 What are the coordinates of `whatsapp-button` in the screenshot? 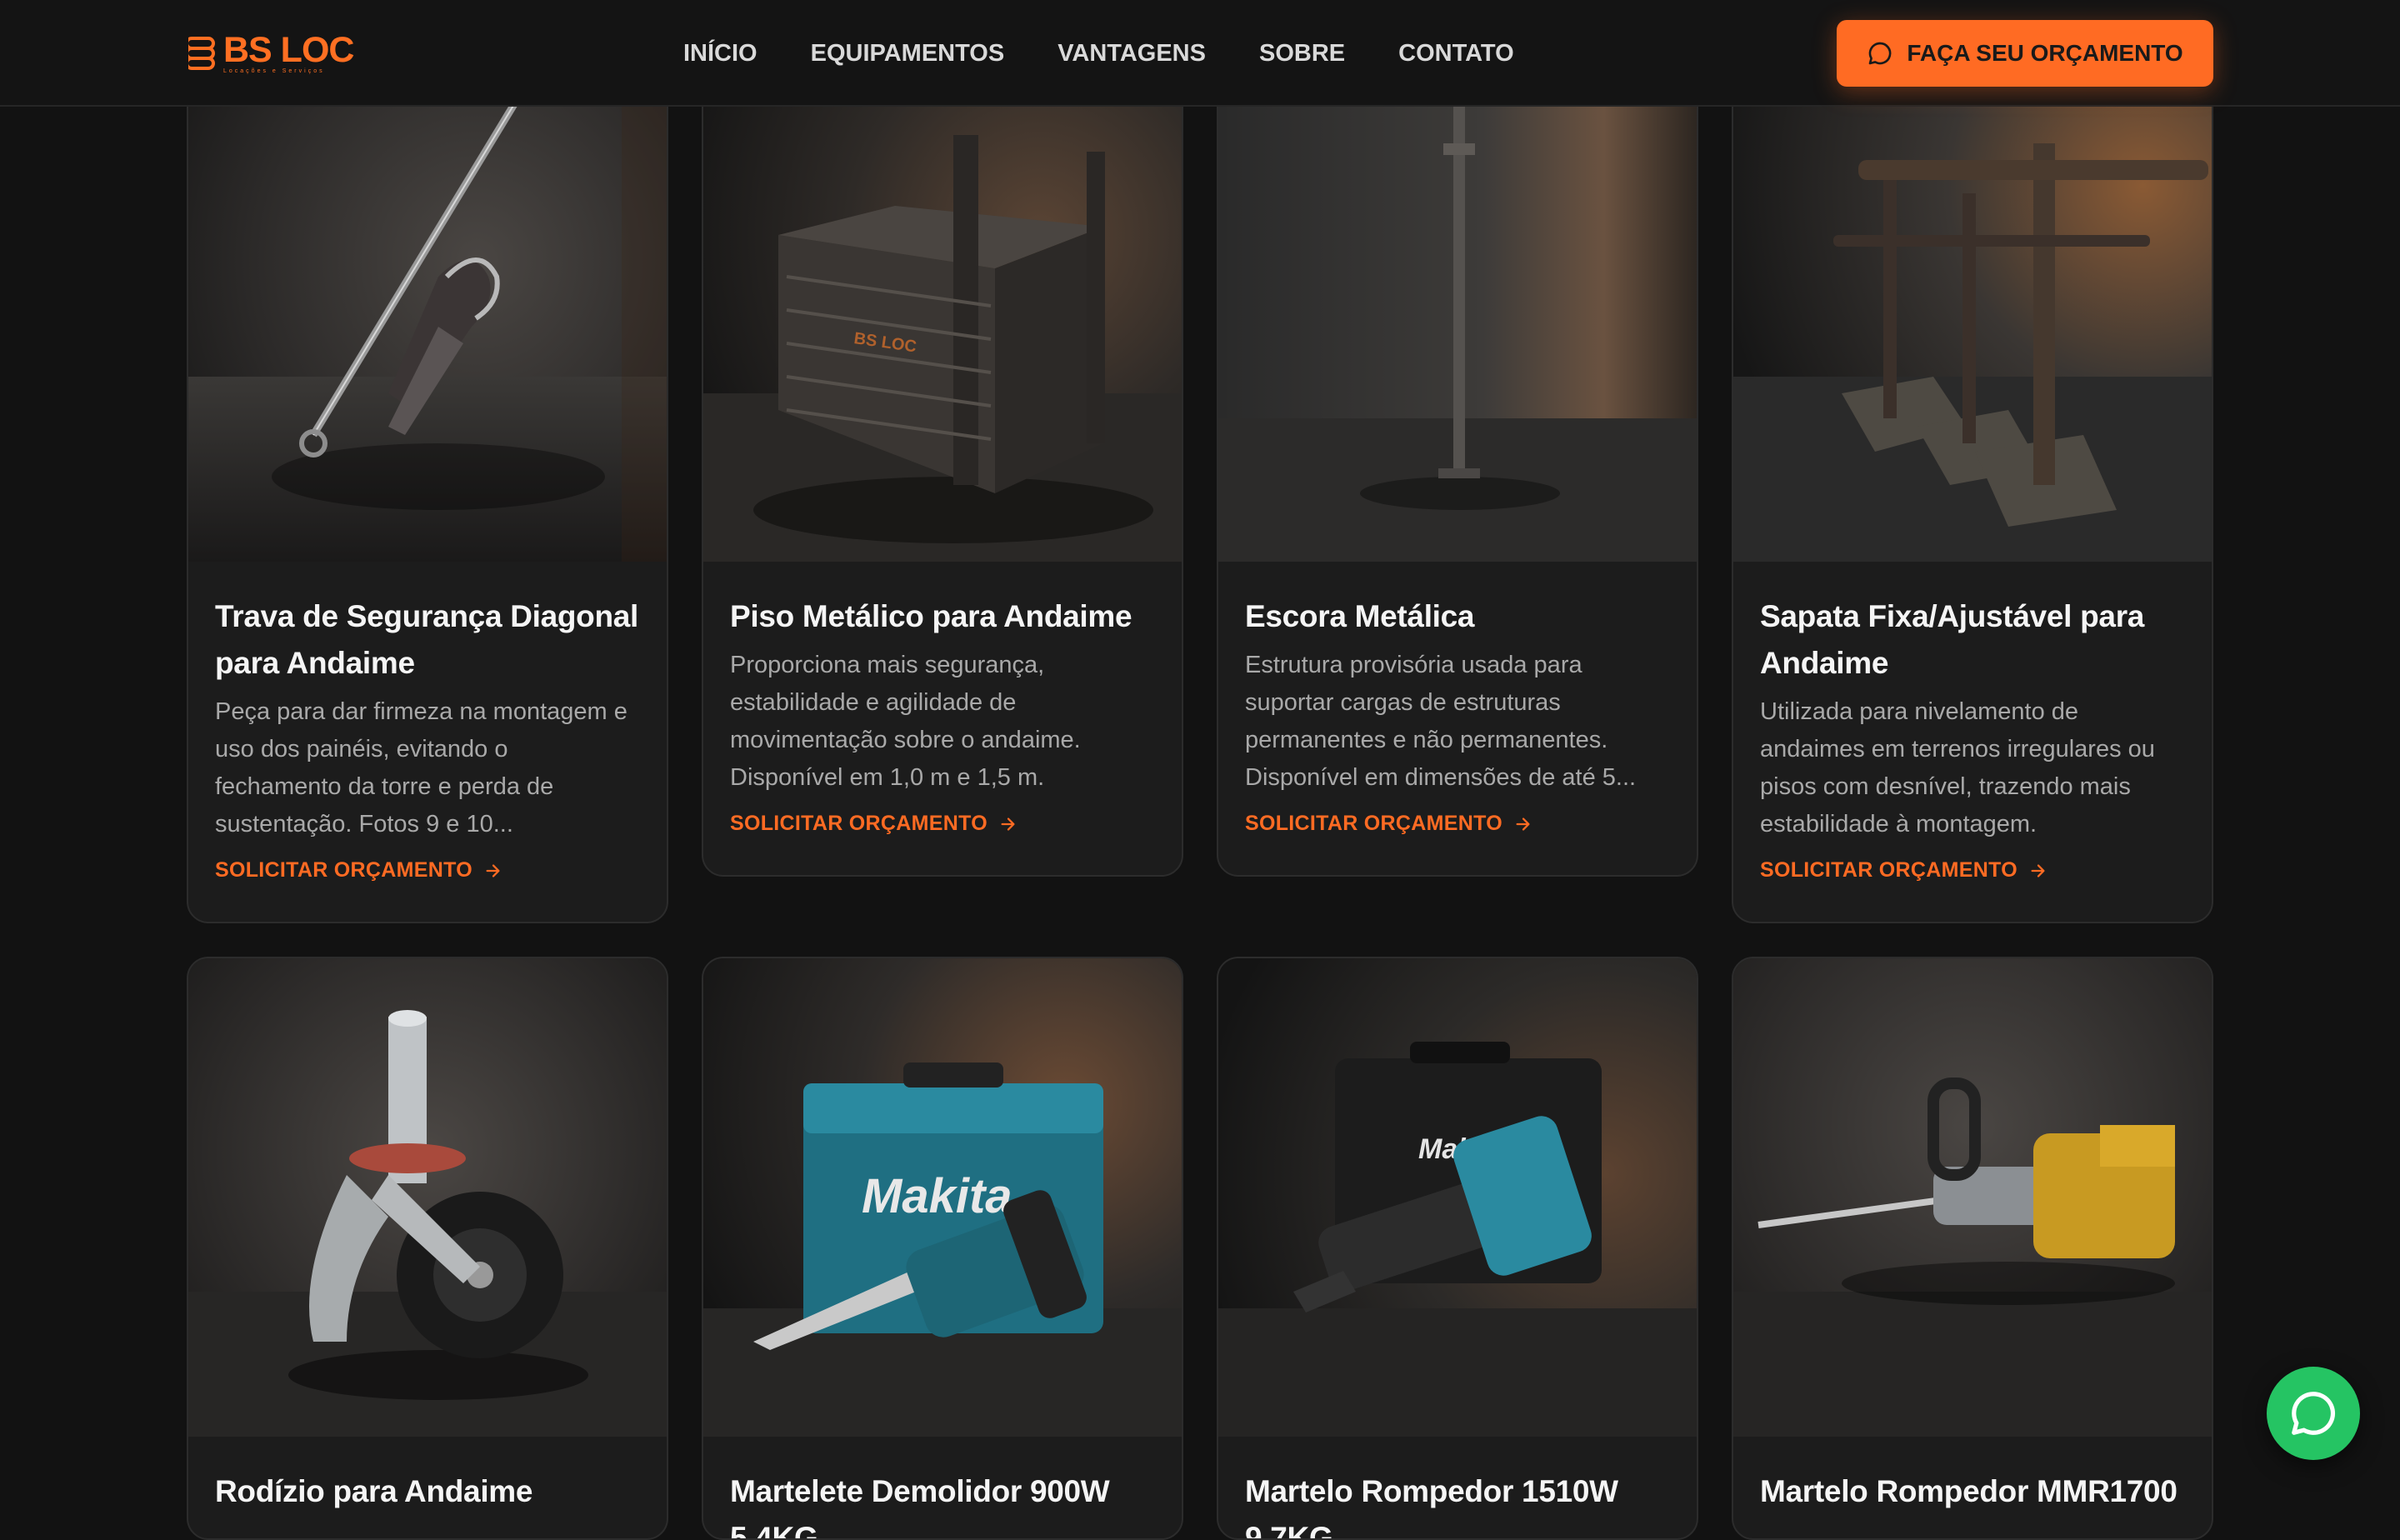 It's located at (2313, 1413).